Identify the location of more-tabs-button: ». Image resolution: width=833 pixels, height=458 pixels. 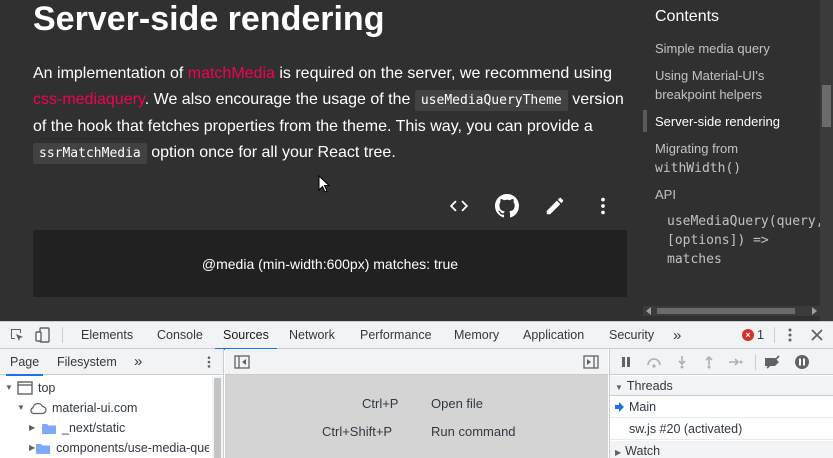
(677, 335).